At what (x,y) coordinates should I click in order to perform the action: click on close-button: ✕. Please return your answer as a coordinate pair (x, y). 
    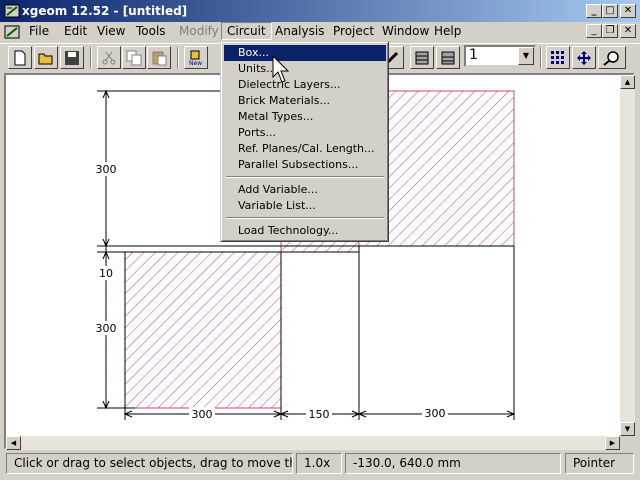
    Looking at the image, I should click on (628, 11).